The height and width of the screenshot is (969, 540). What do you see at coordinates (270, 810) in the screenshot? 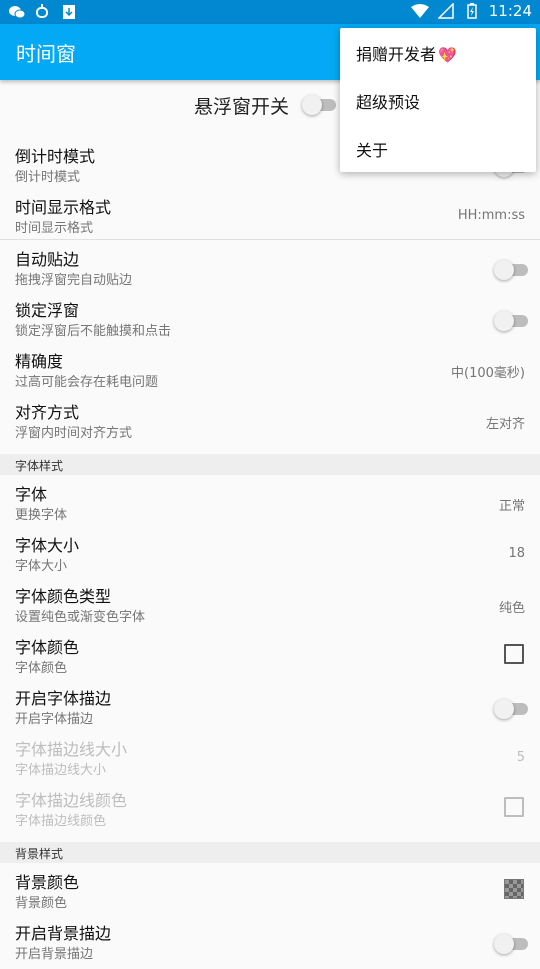
I see `font-stroke-color-row: 字体描边线颜色 字体描边线颜色` at bounding box center [270, 810].